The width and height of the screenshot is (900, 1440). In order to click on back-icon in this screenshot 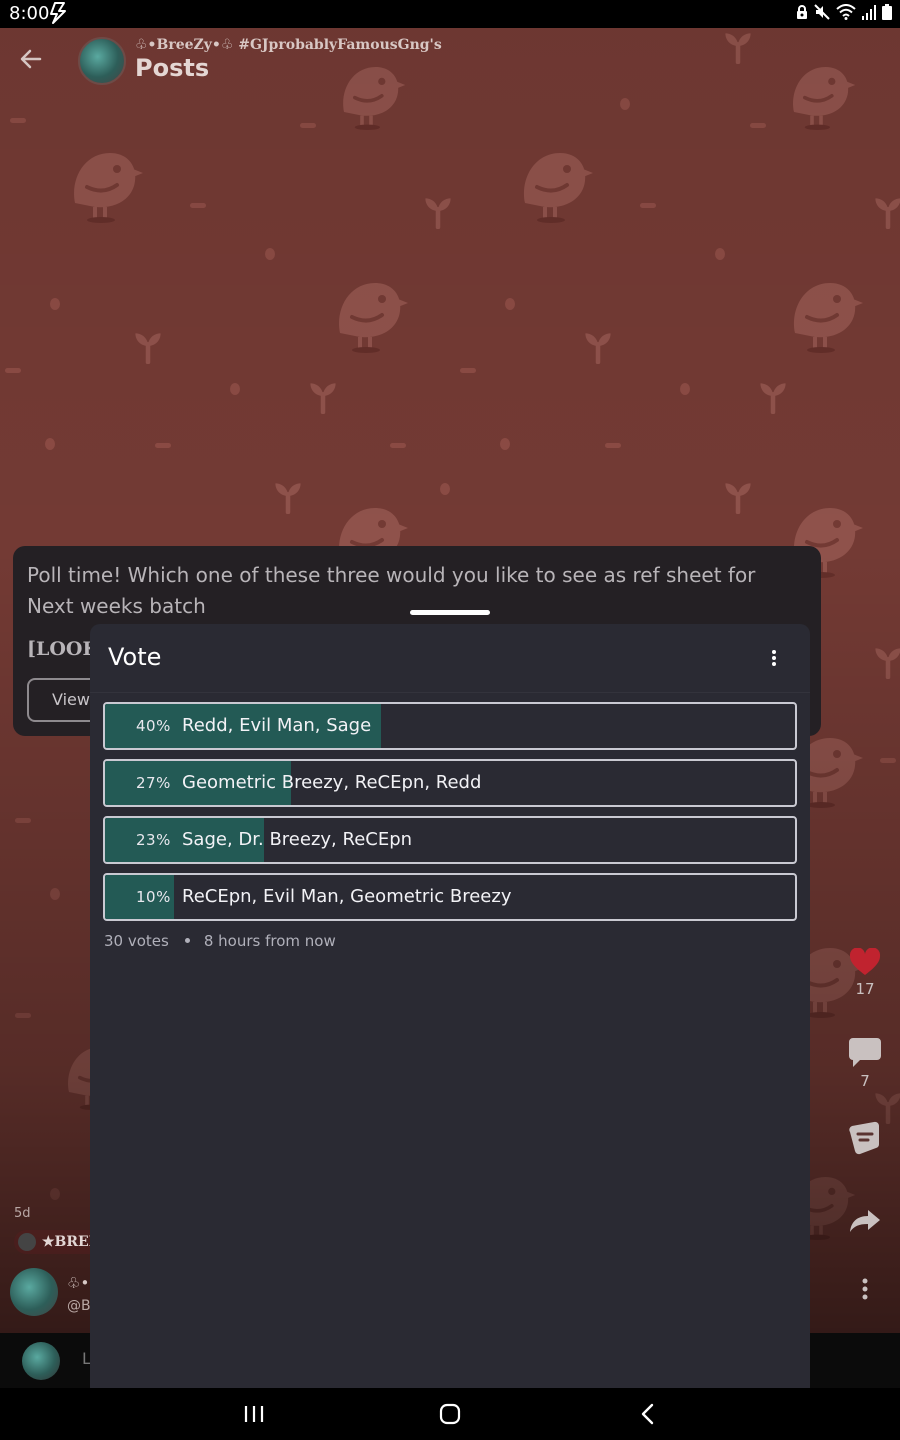, I will do `click(648, 1414)`.